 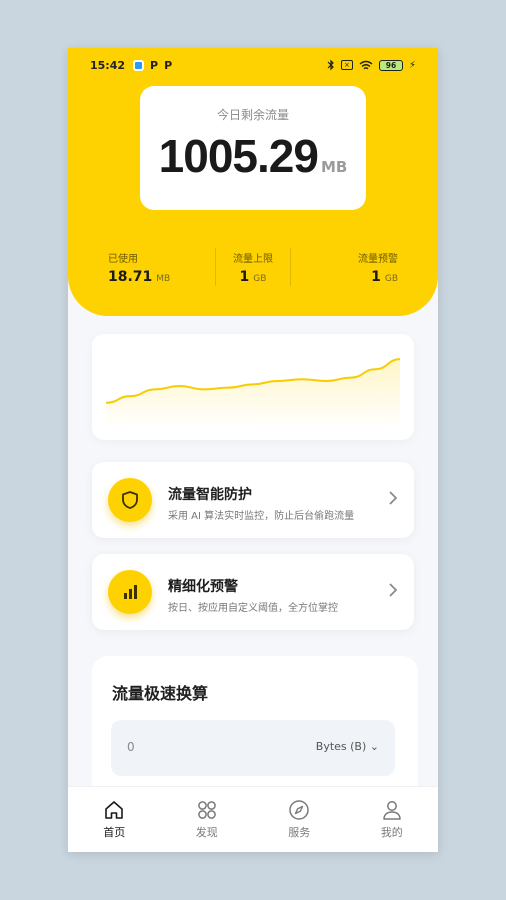 I want to click on usage-trend-chart, so click(x=253, y=387).